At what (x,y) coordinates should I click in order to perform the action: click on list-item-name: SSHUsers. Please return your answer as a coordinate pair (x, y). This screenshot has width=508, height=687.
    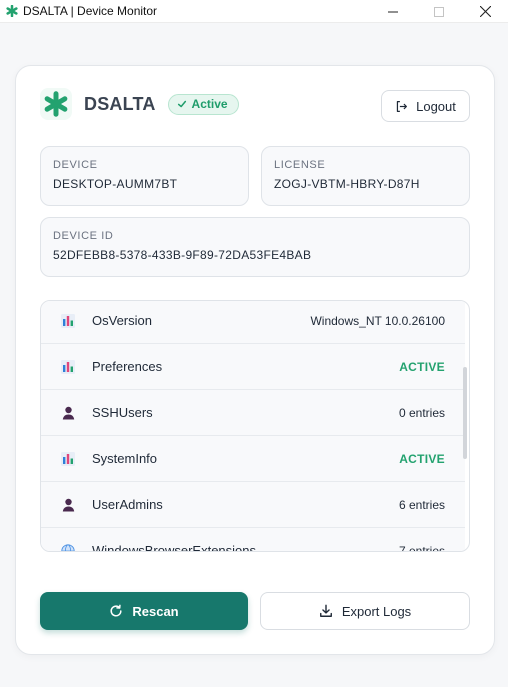
    Looking at the image, I should click on (122, 412).